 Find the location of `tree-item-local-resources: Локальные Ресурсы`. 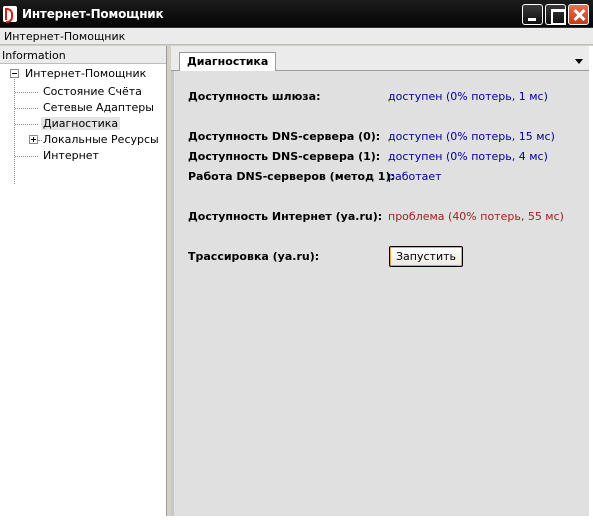

tree-item-local-resources: Локальные Ресурсы is located at coordinates (95, 140).